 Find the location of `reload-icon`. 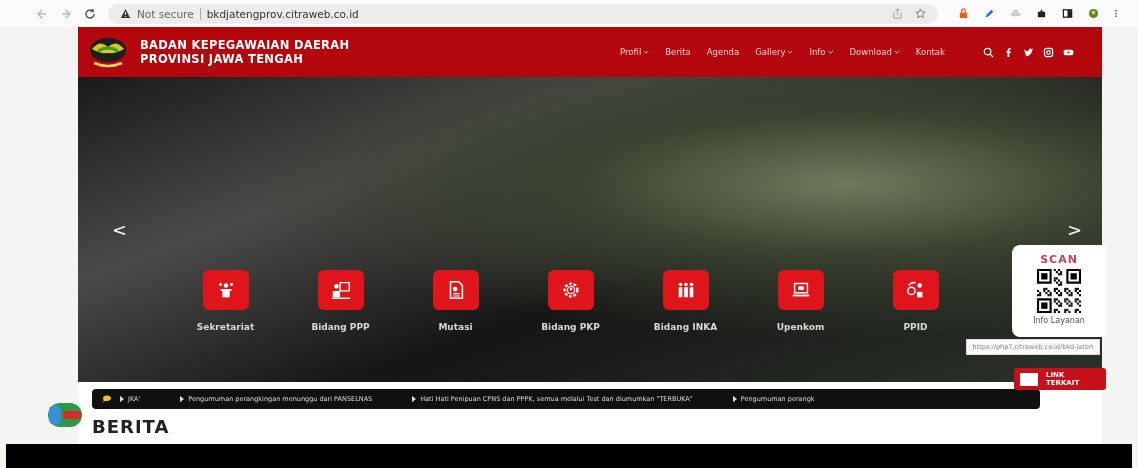

reload-icon is located at coordinates (90, 13).